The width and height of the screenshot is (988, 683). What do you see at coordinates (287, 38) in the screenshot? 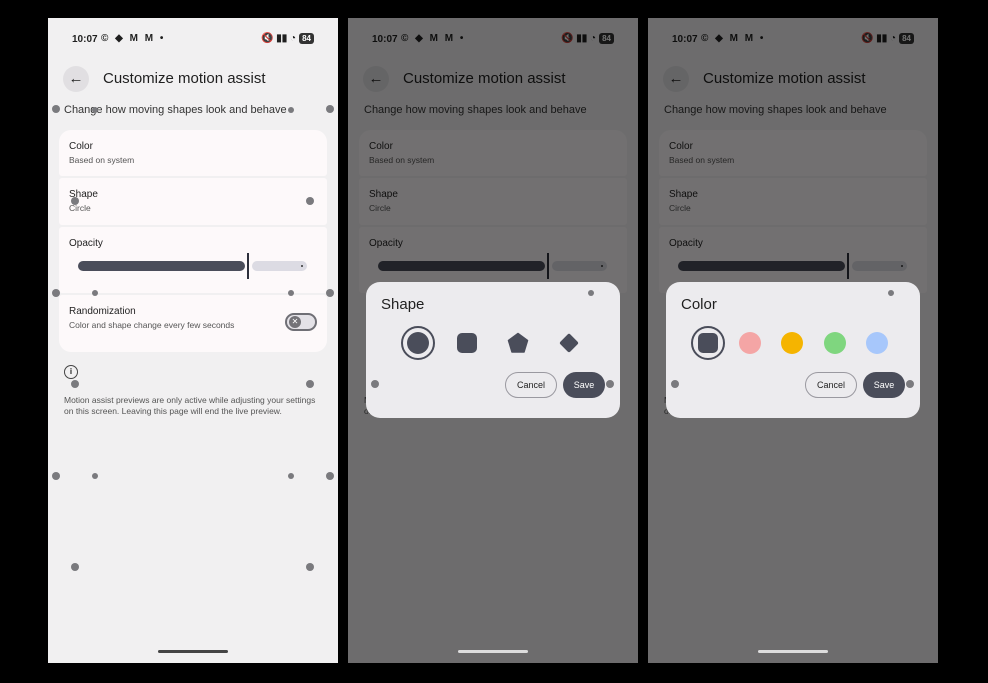
I see `system-icons: 🔇 ▮▮ ◔84` at bounding box center [287, 38].